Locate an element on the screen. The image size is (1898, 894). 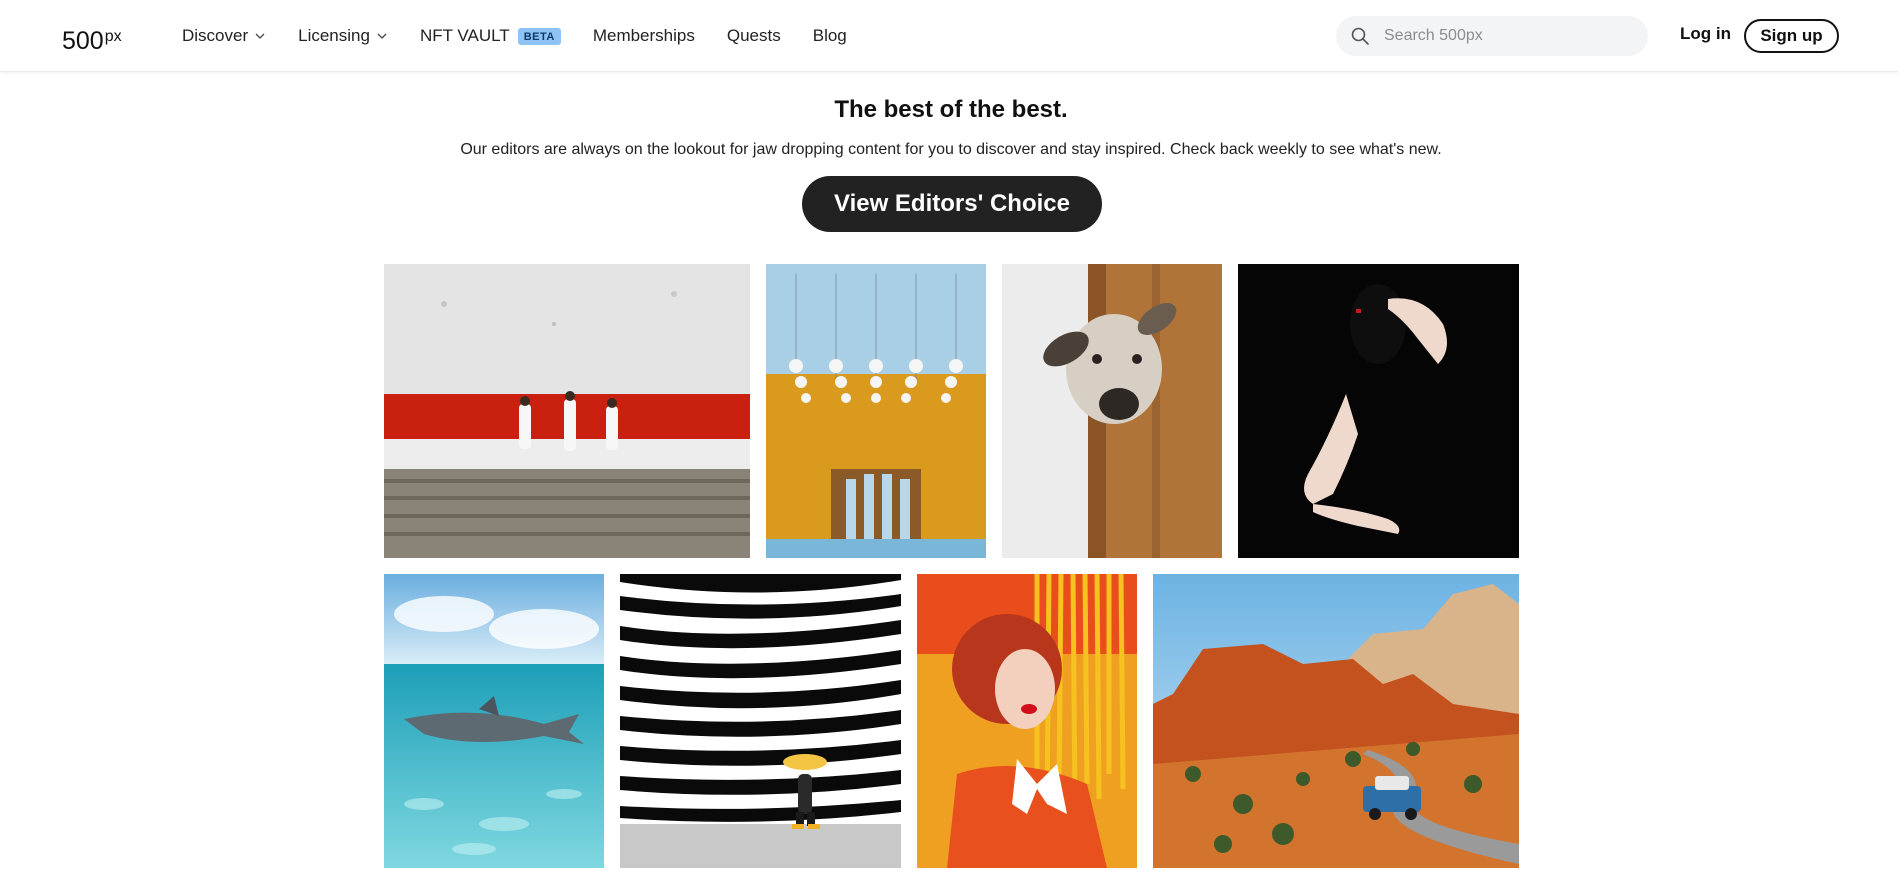
gallery-photo-shark is located at coordinates (494, 721).